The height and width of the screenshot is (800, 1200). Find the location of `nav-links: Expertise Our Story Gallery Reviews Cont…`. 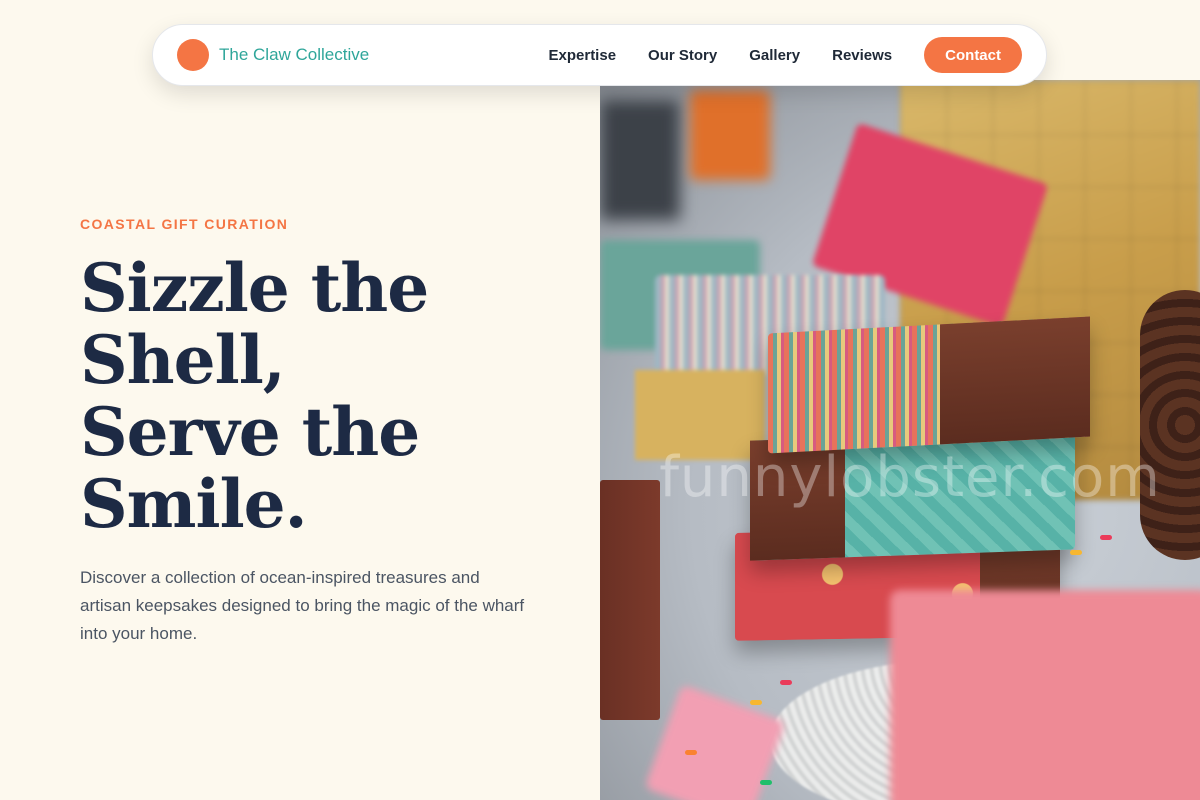

nav-links: Expertise Our Story Gallery Reviews Cont… is located at coordinates (785, 55).